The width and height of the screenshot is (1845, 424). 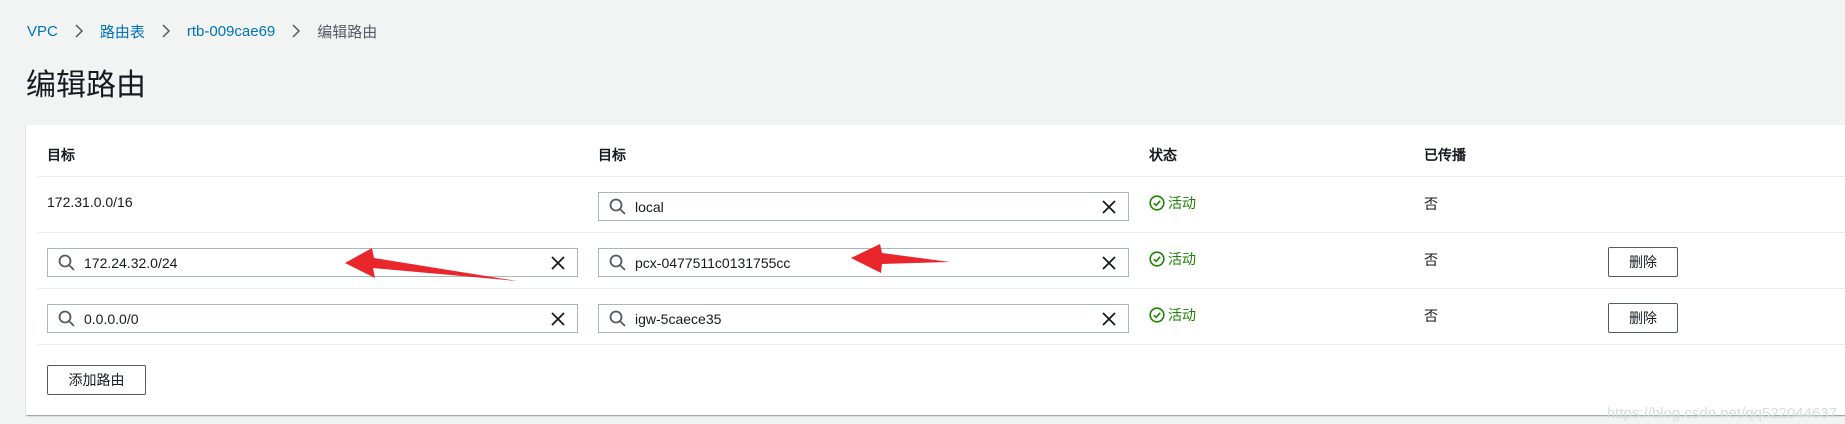 What do you see at coordinates (1163, 155) in the screenshot?
I see `column-header-status: 状态` at bounding box center [1163, 155].